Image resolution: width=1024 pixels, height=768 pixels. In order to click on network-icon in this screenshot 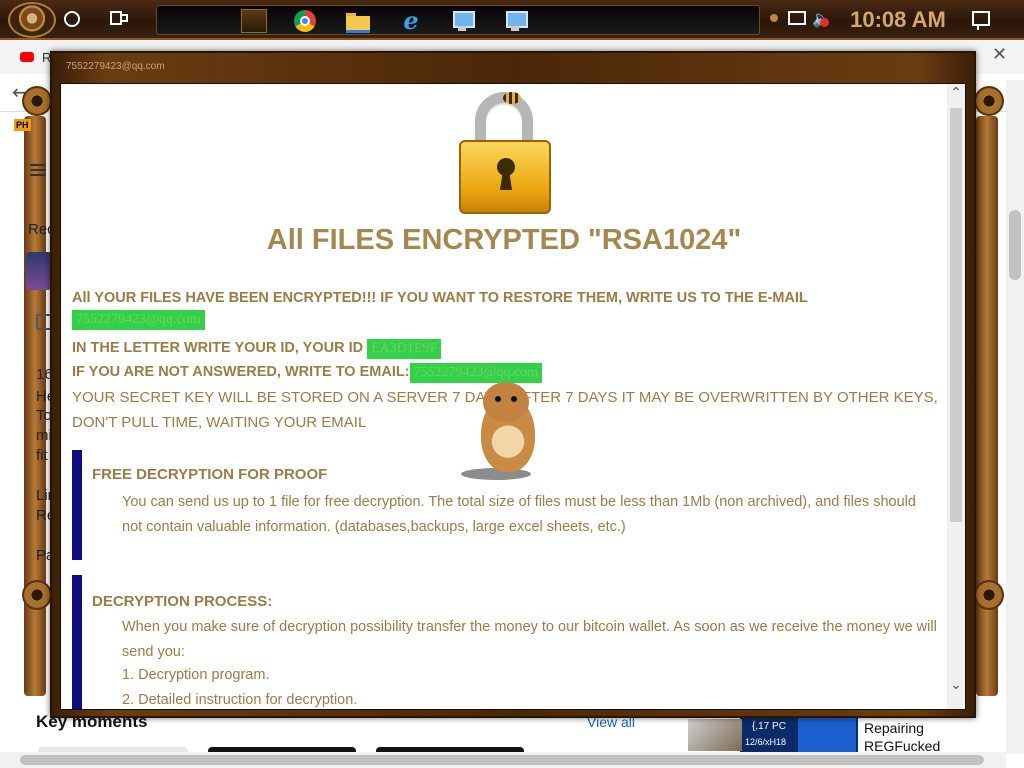, I will do `click(797, 18)`.